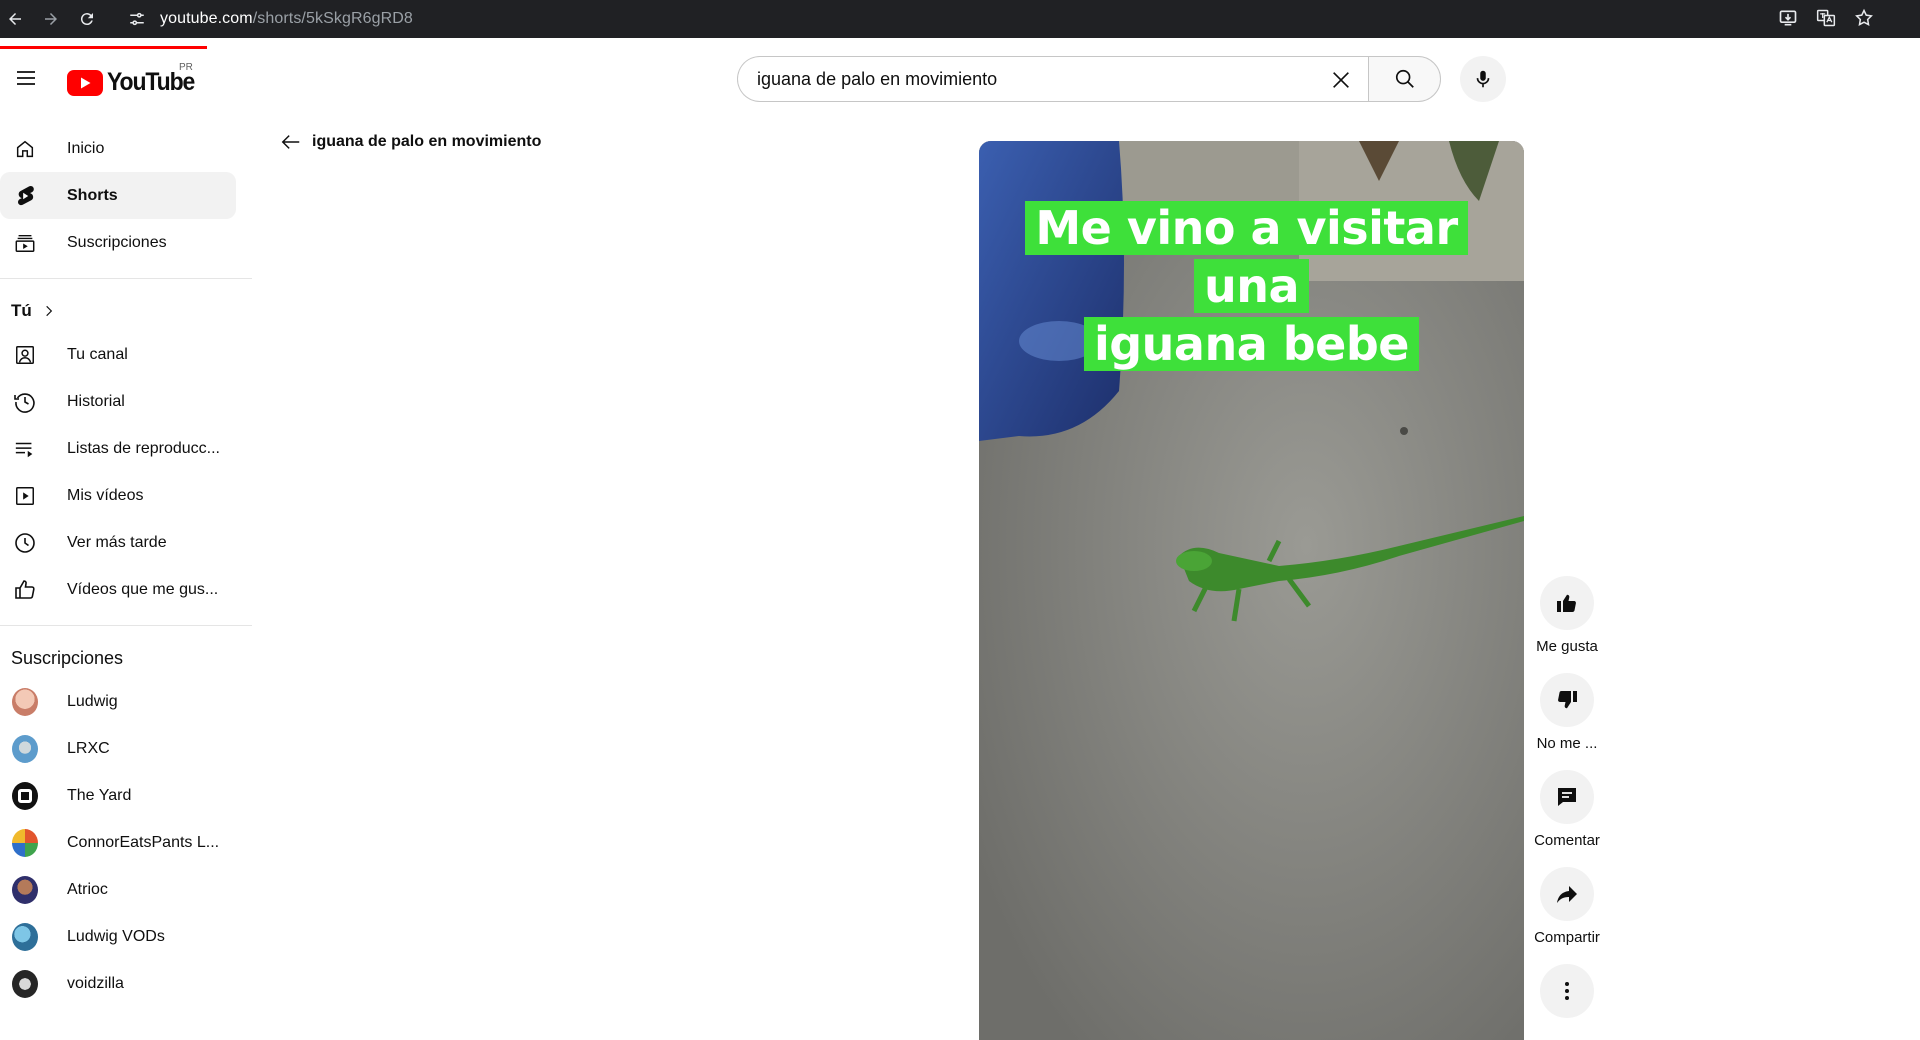 This screenshot has height=1040, width=1920. I want to click on subscription-voidzilla: voidzilla, so click(118, 983).